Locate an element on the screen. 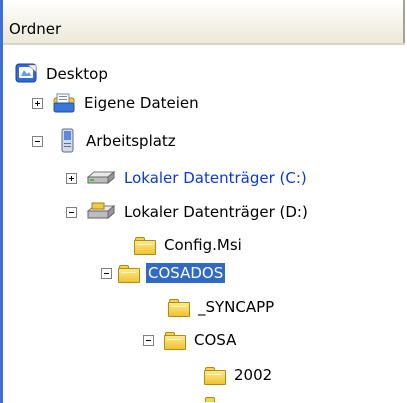 This screenshot has width=407, height=403. tree-node-cosados: COSADOS is located at coordinates (172, 273).